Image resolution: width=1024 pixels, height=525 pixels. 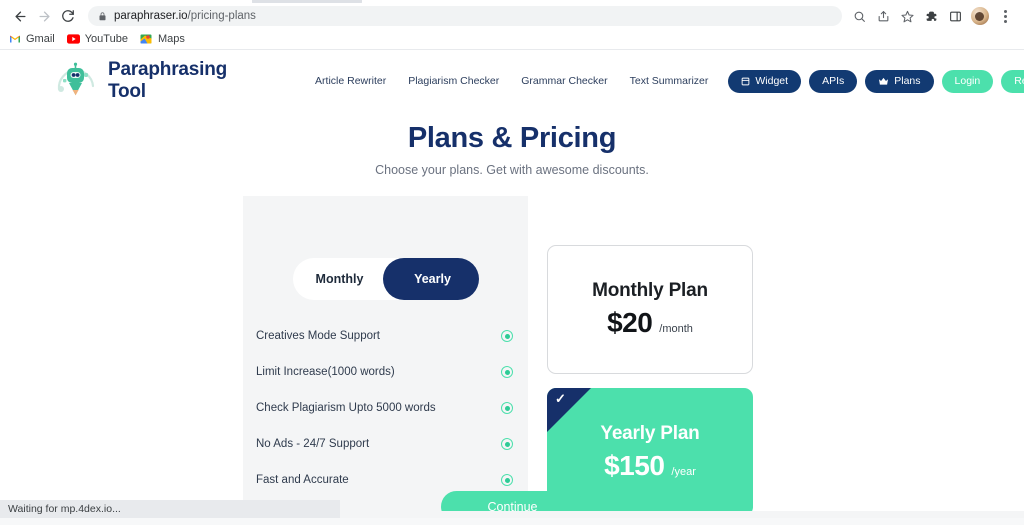 What do you see at coordinates (564, 81) in the screenshot?
I see `nav-link-grammar-checker: Grammar Checker` at bounding box center [564, 81].